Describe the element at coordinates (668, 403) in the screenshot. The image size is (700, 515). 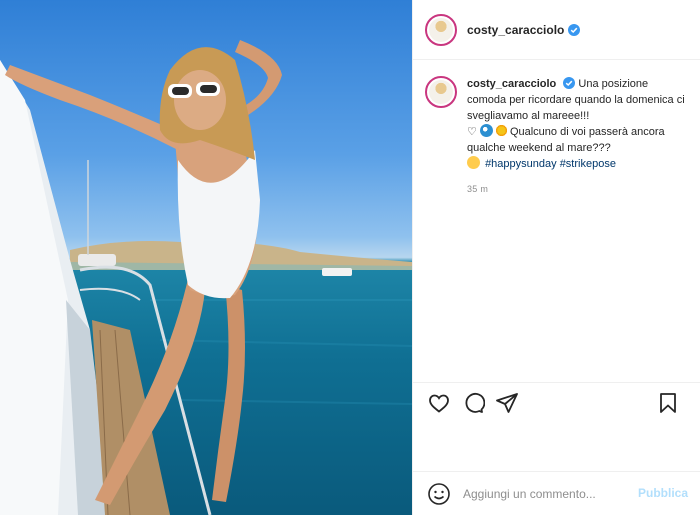
I see `bookmark-icon` at that location.